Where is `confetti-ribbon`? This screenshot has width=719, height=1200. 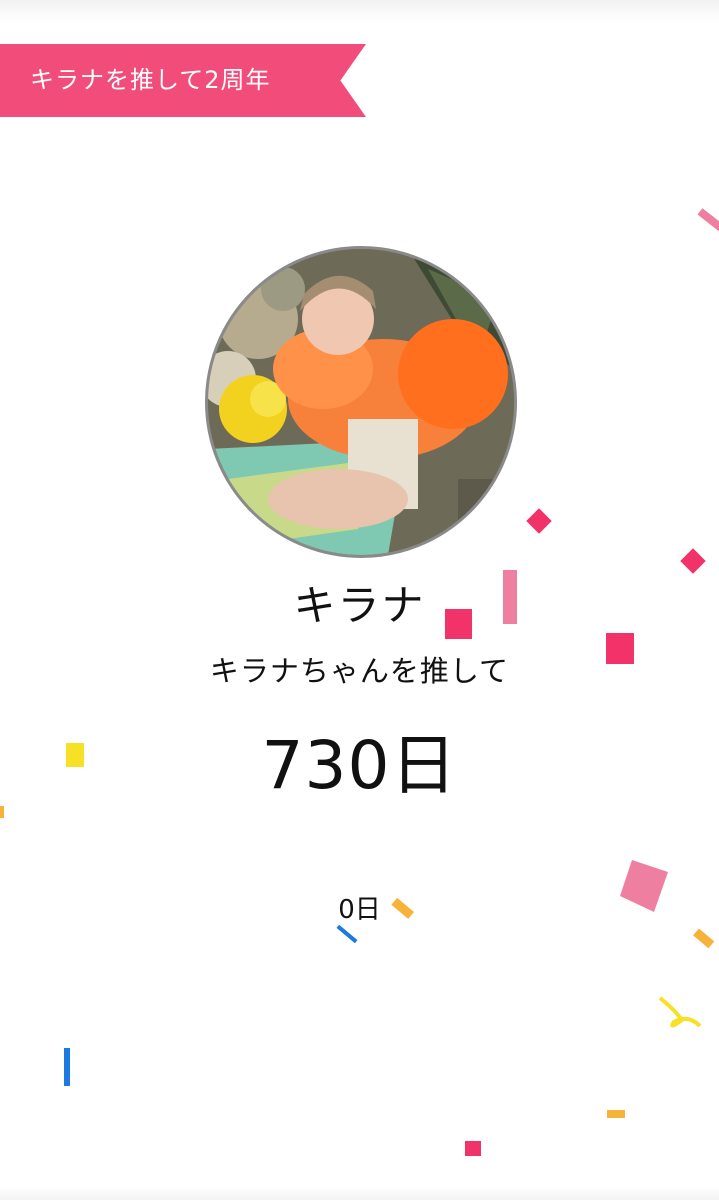
confetti-ribbon is located at coordinates (680, 1012).